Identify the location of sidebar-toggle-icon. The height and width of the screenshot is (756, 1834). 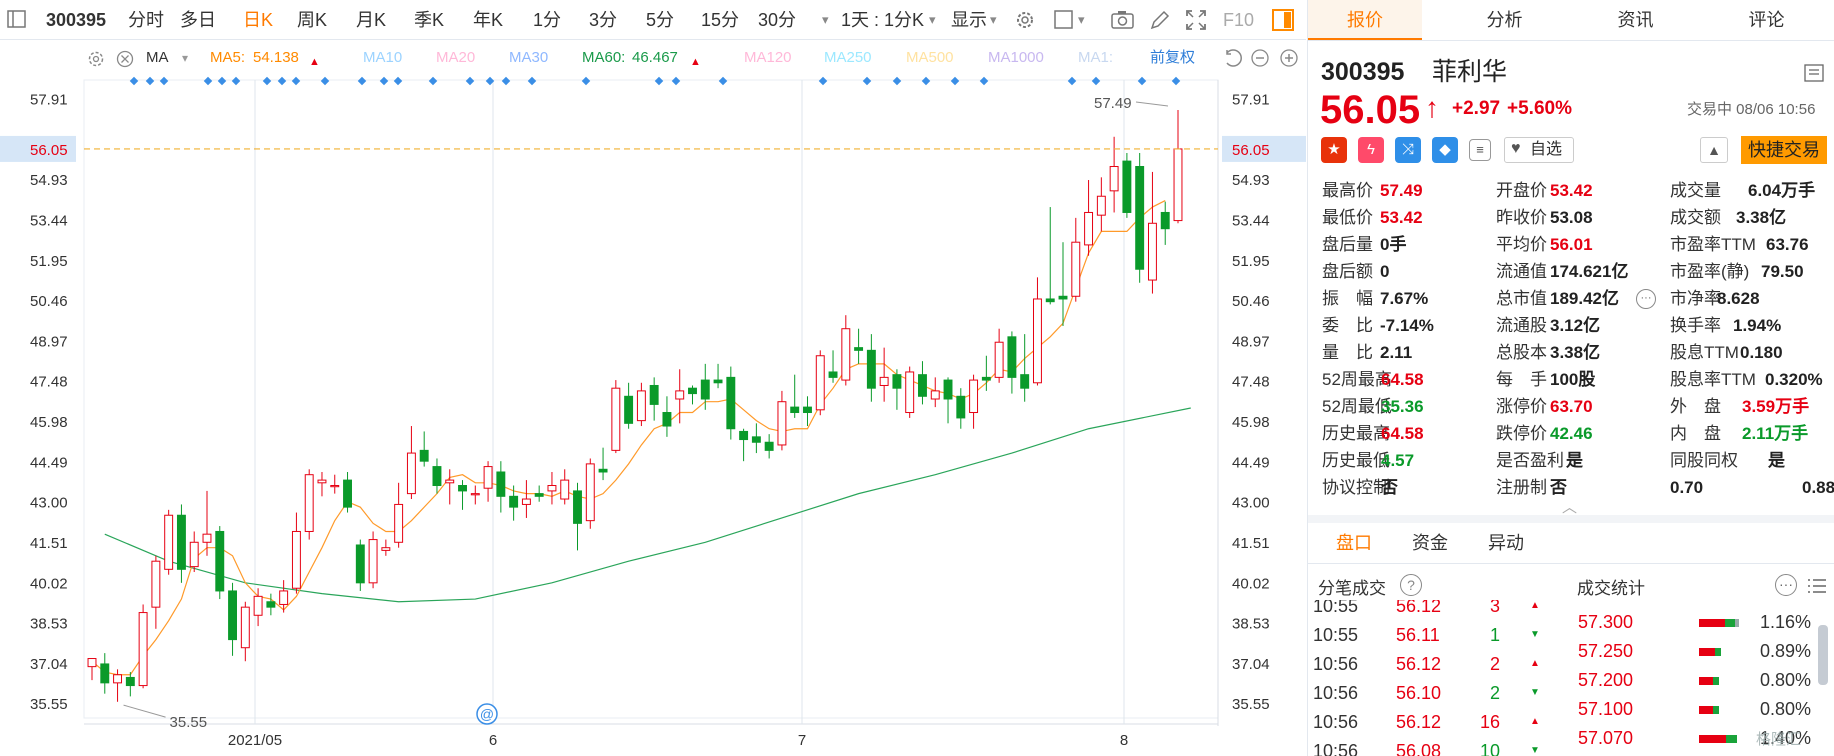
(18, 20).